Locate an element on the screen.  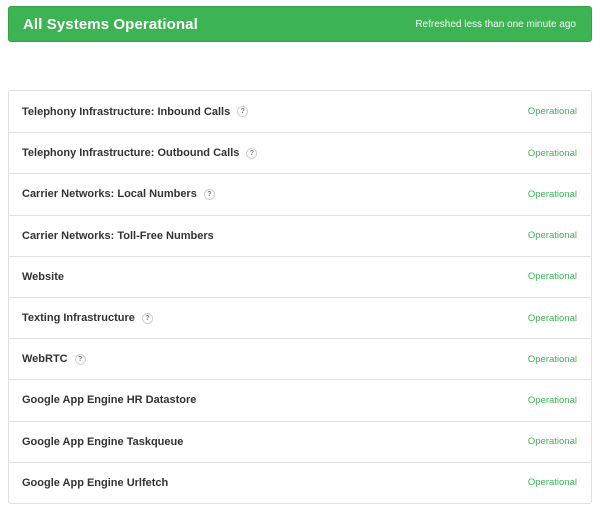
component-name: Texting Infrastructure is located at coordinates (78, 318).